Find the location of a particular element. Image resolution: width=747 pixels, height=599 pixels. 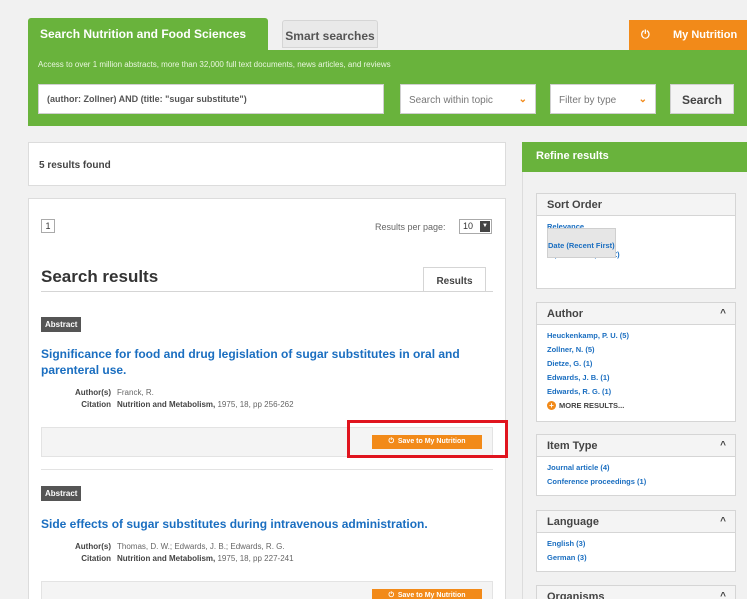

type-select: Filter by type ⌄ is located at coordinates (603, 99).